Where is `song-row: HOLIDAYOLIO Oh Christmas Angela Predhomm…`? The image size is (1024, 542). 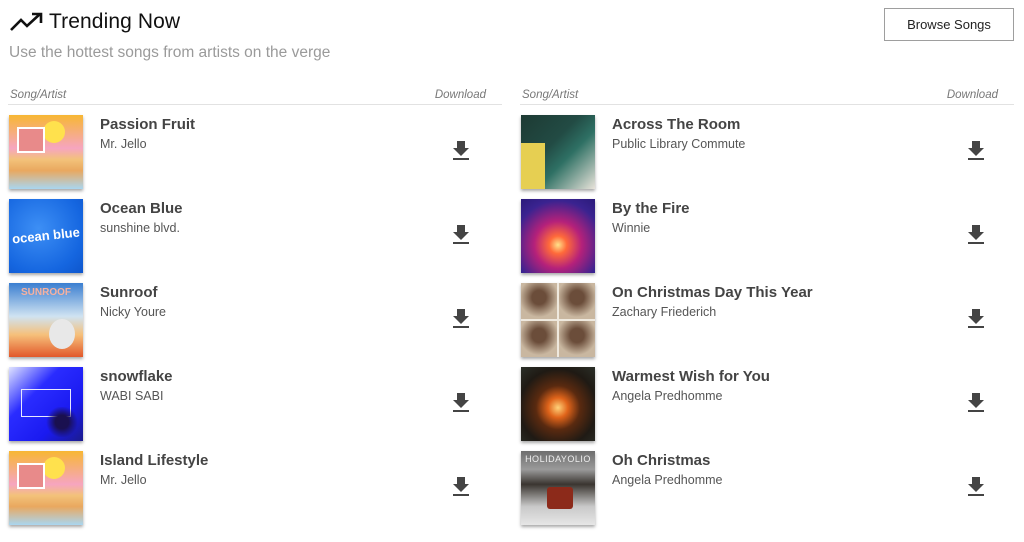 song-row: HOLIDAYOLIO Oh Christmas Angela Predhomm… is located at coordinates (767, 483).